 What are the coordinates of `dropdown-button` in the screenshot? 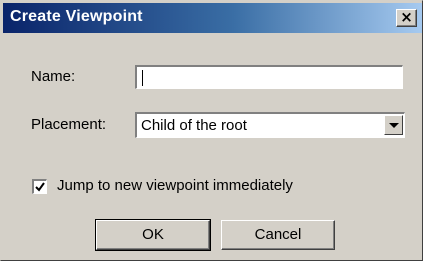 It's located at (393, 125).